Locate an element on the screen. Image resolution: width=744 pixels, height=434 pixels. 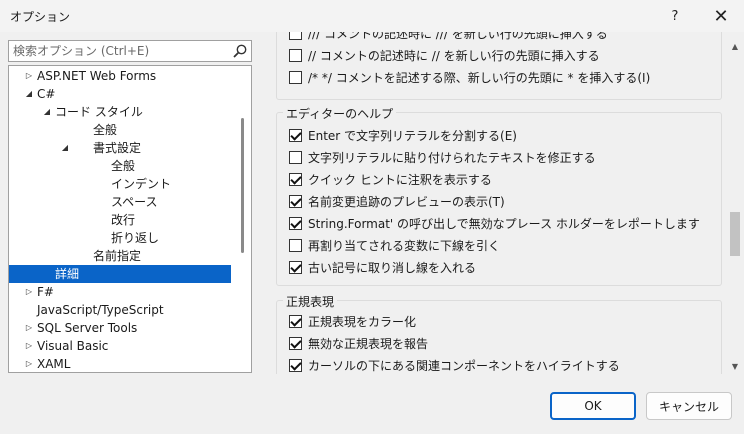
tree-item: JavaScript/TypeScript is located at coordinates (120, 310).